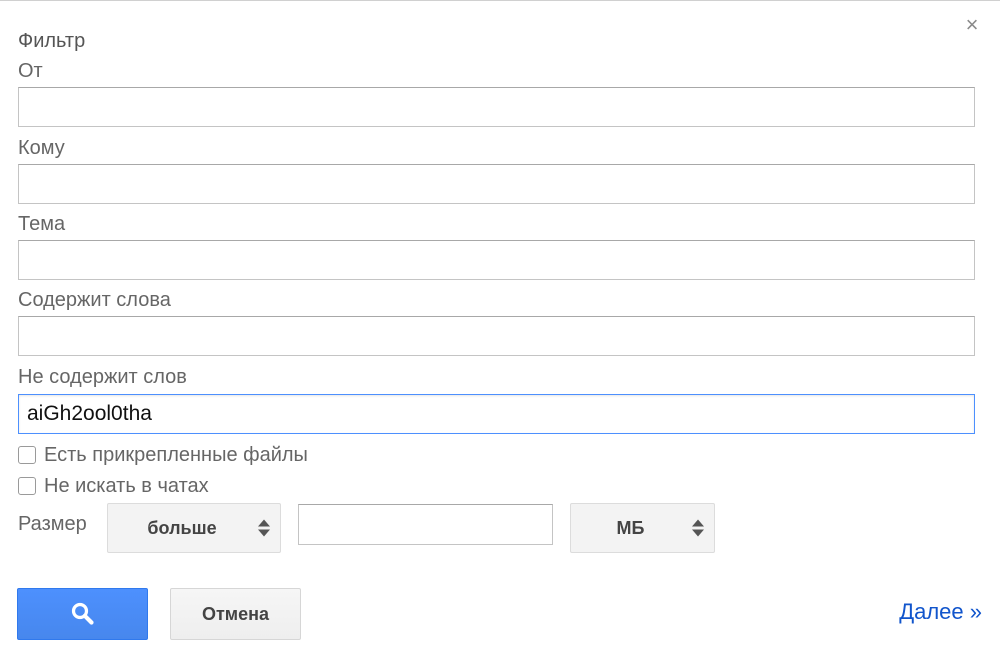 The width and height of the screenshot is (1000, 651). Describe the element at coordinates (27, 455) in the screenshot. I see `has-attachment-checkbox` at that location.